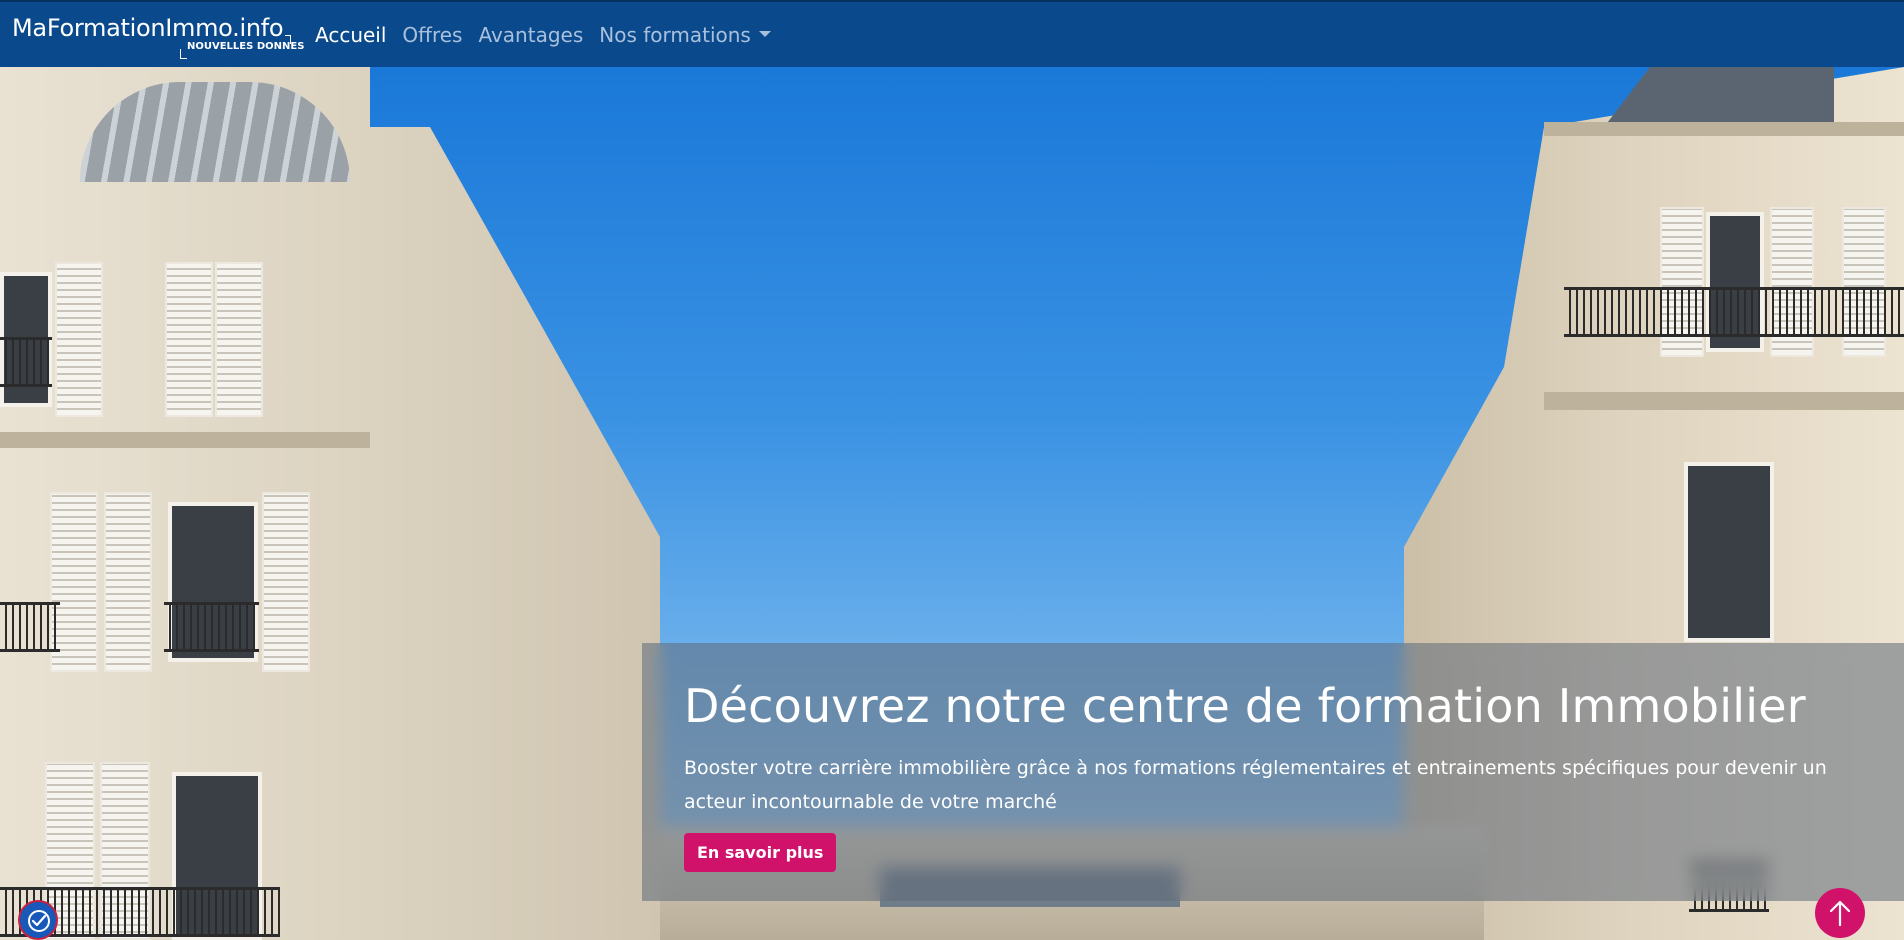  I want to click on brand-name: MaFormationImmo.info, so click(148, 27).